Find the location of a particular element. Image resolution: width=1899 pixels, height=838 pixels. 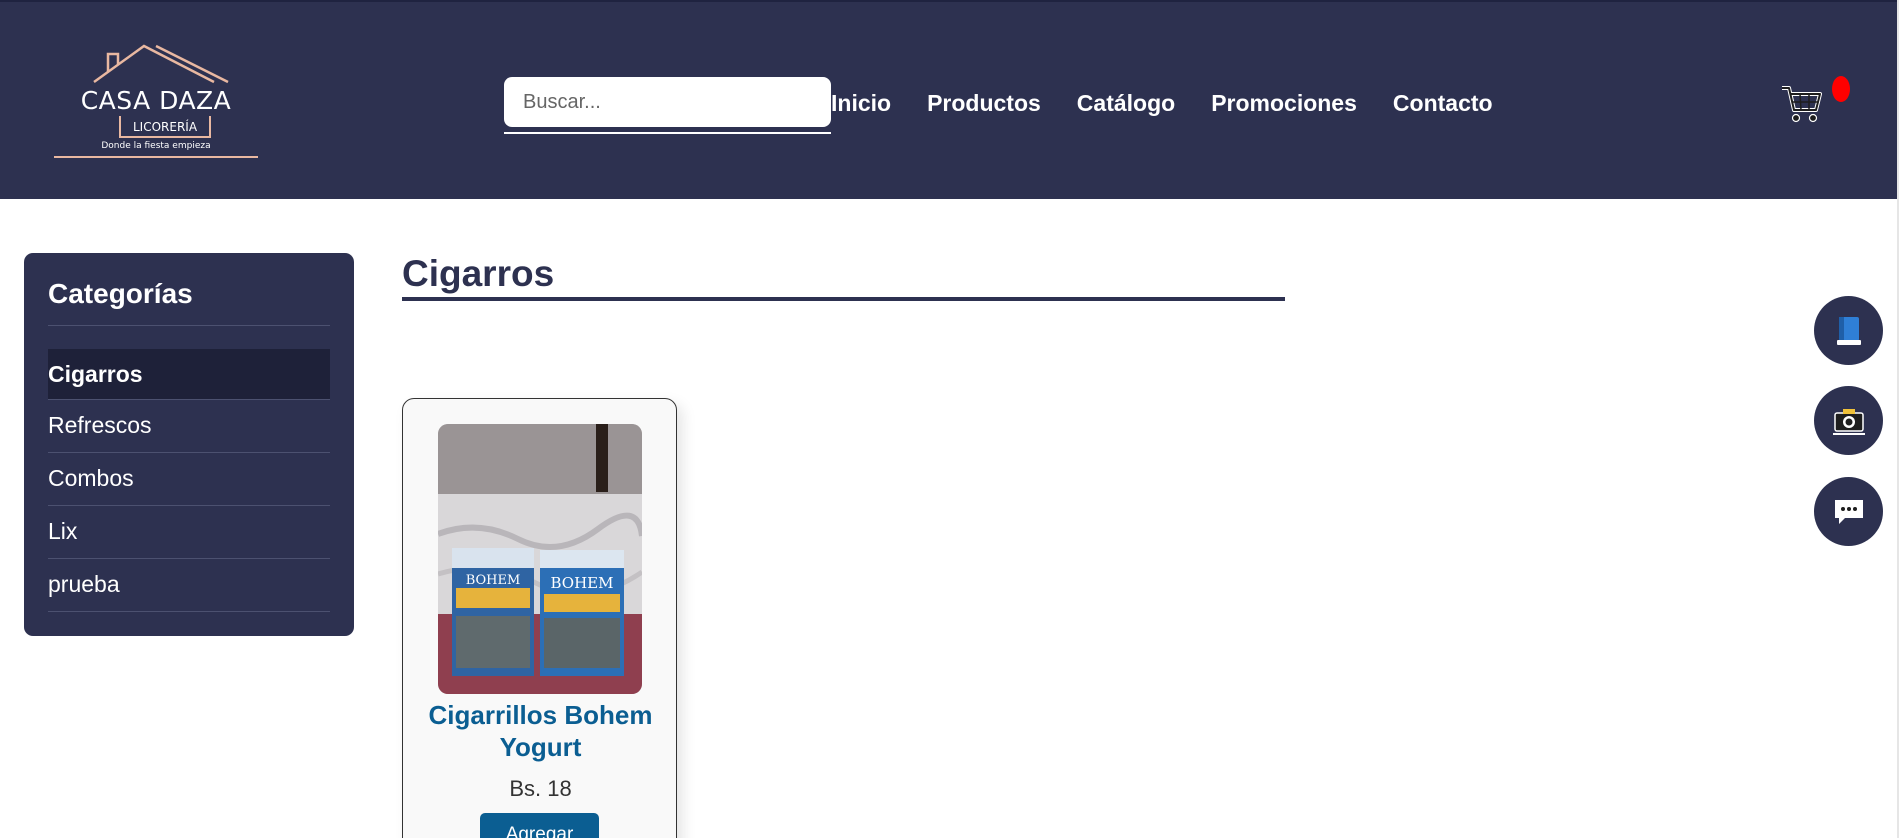

cart-button is located at coordinates (1801, 104).